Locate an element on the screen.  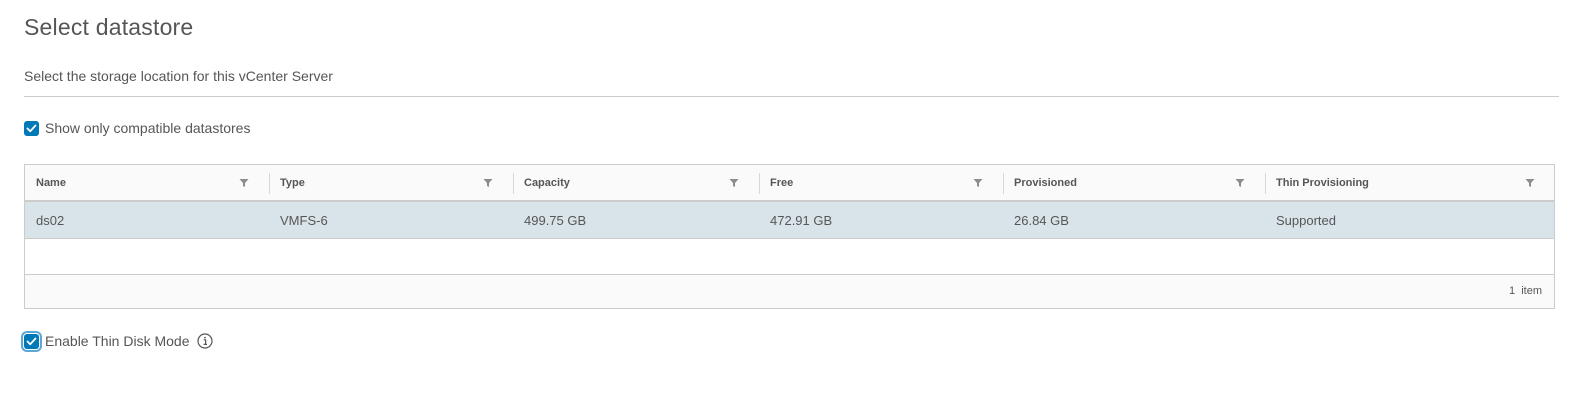
compatible-datastores-checkbox is located at coordinates (31, 128).